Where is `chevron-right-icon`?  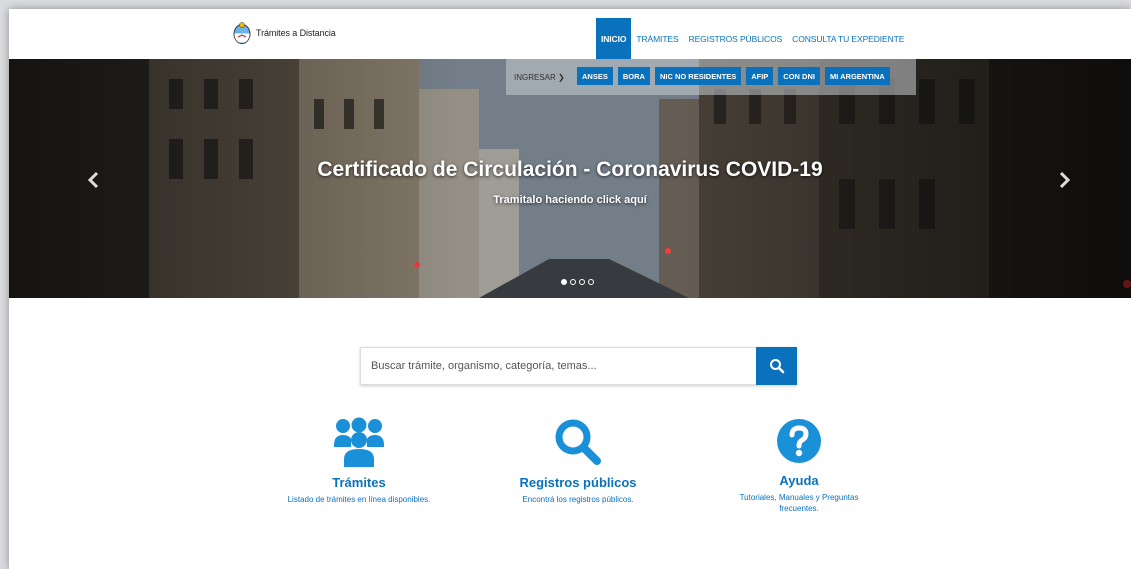 chevron-right-icon is located at coordinates (1065, 180).